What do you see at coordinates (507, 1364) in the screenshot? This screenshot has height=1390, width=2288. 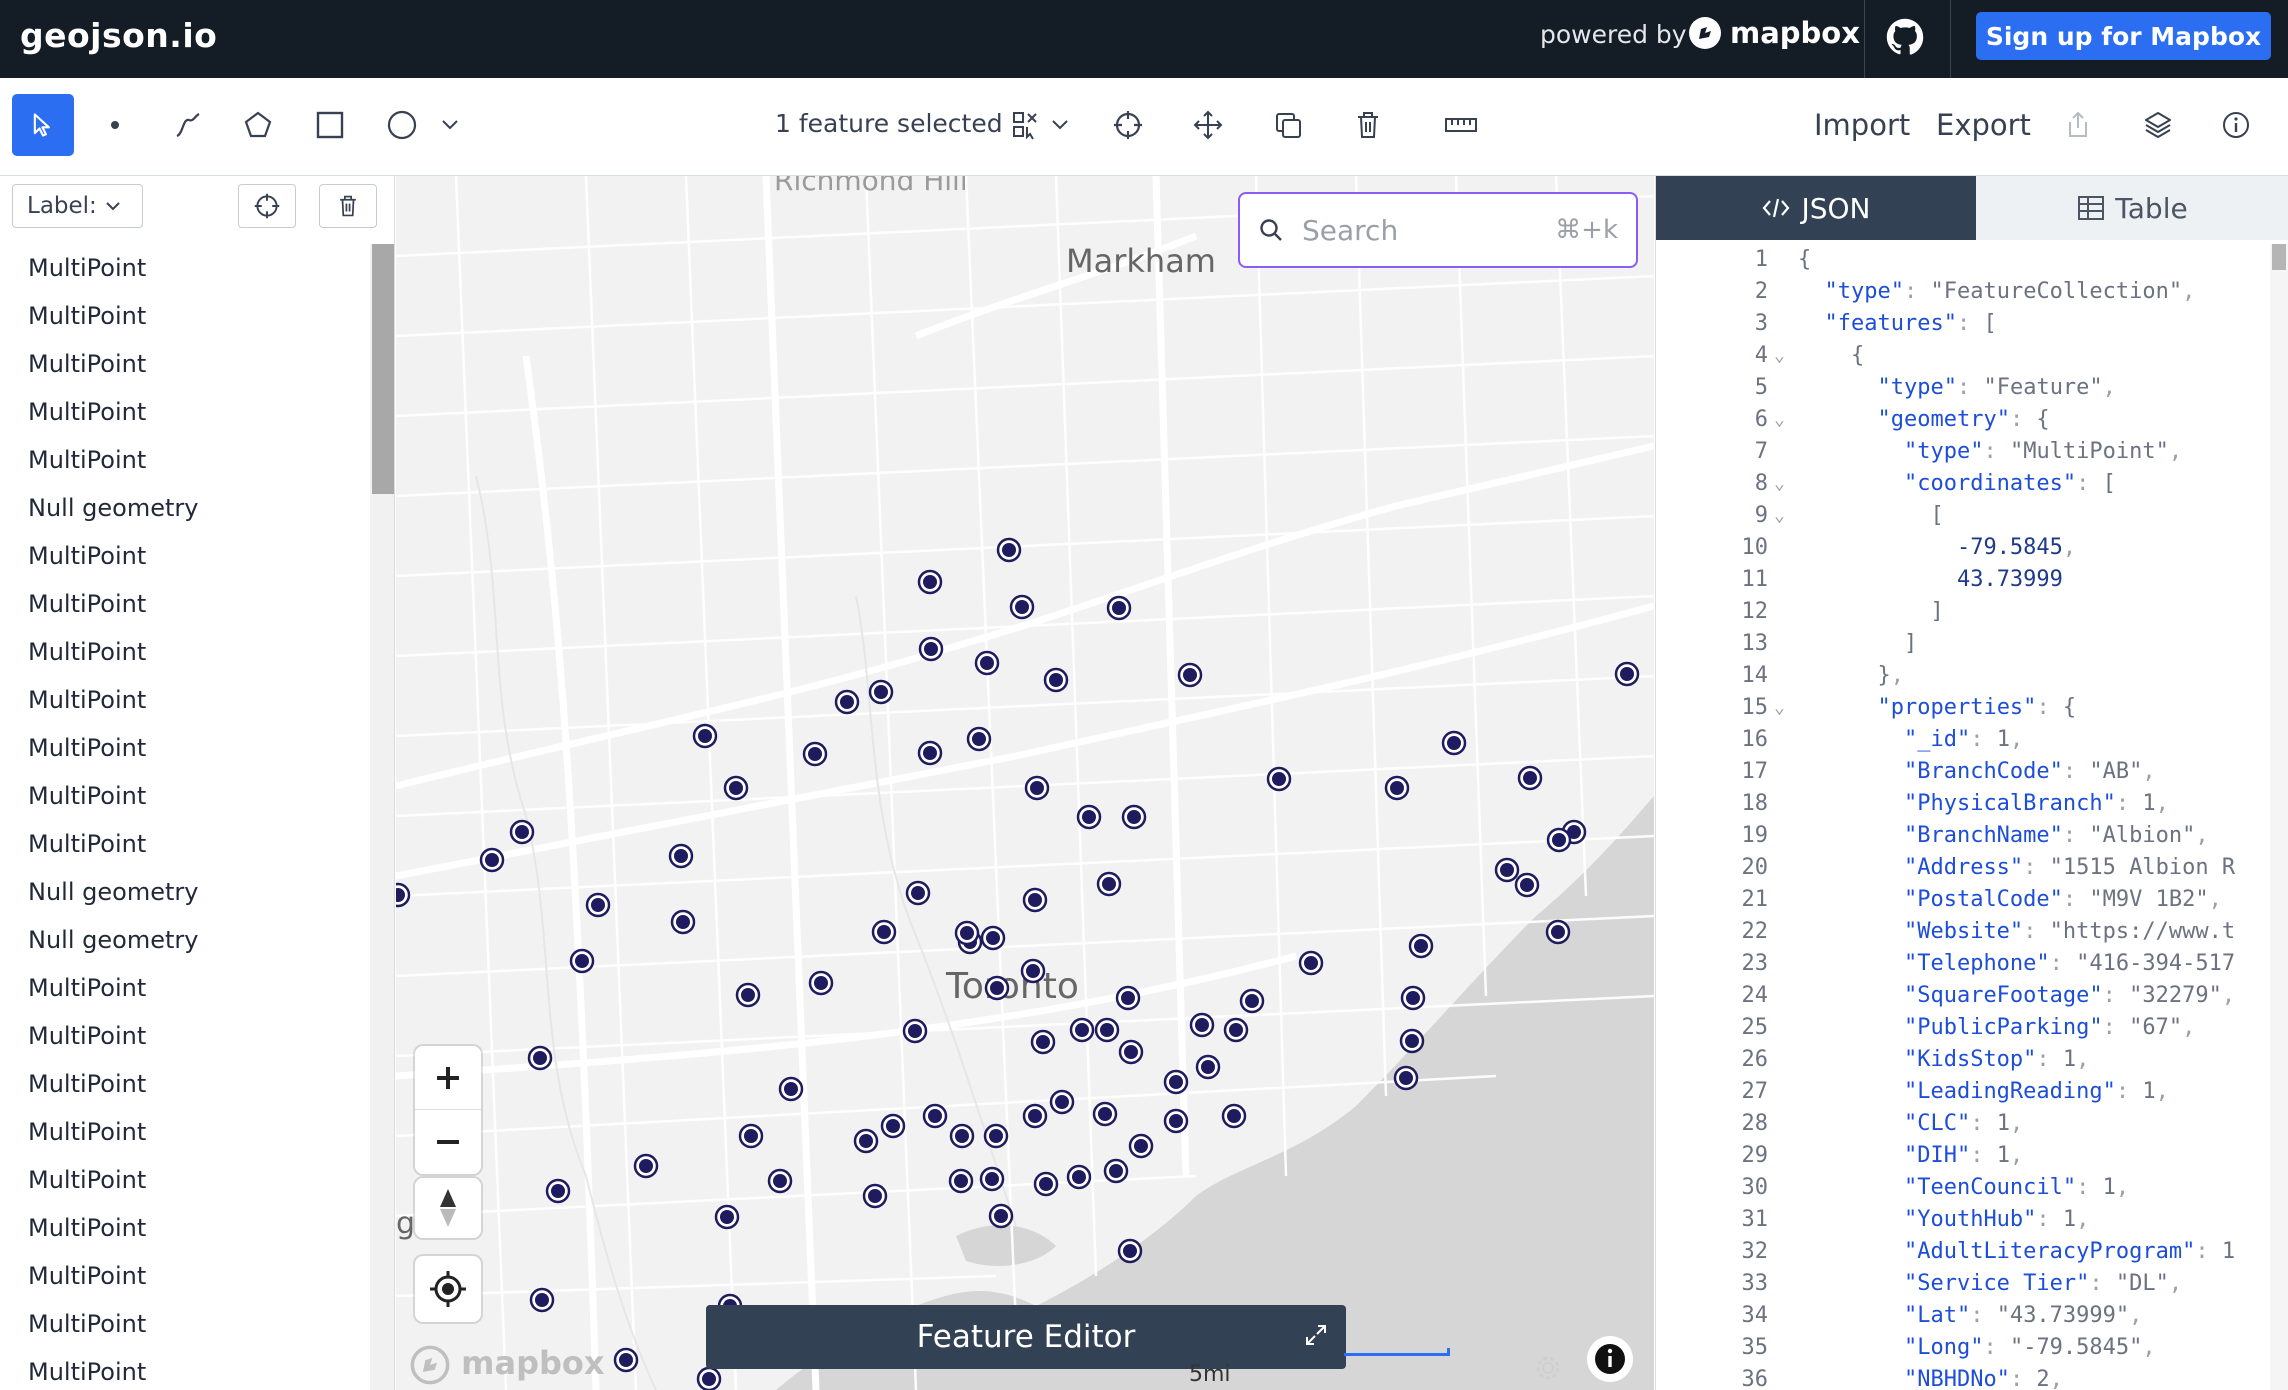 I see `mapbox-attribution: mapbox` at bounding box center [507, 1364].